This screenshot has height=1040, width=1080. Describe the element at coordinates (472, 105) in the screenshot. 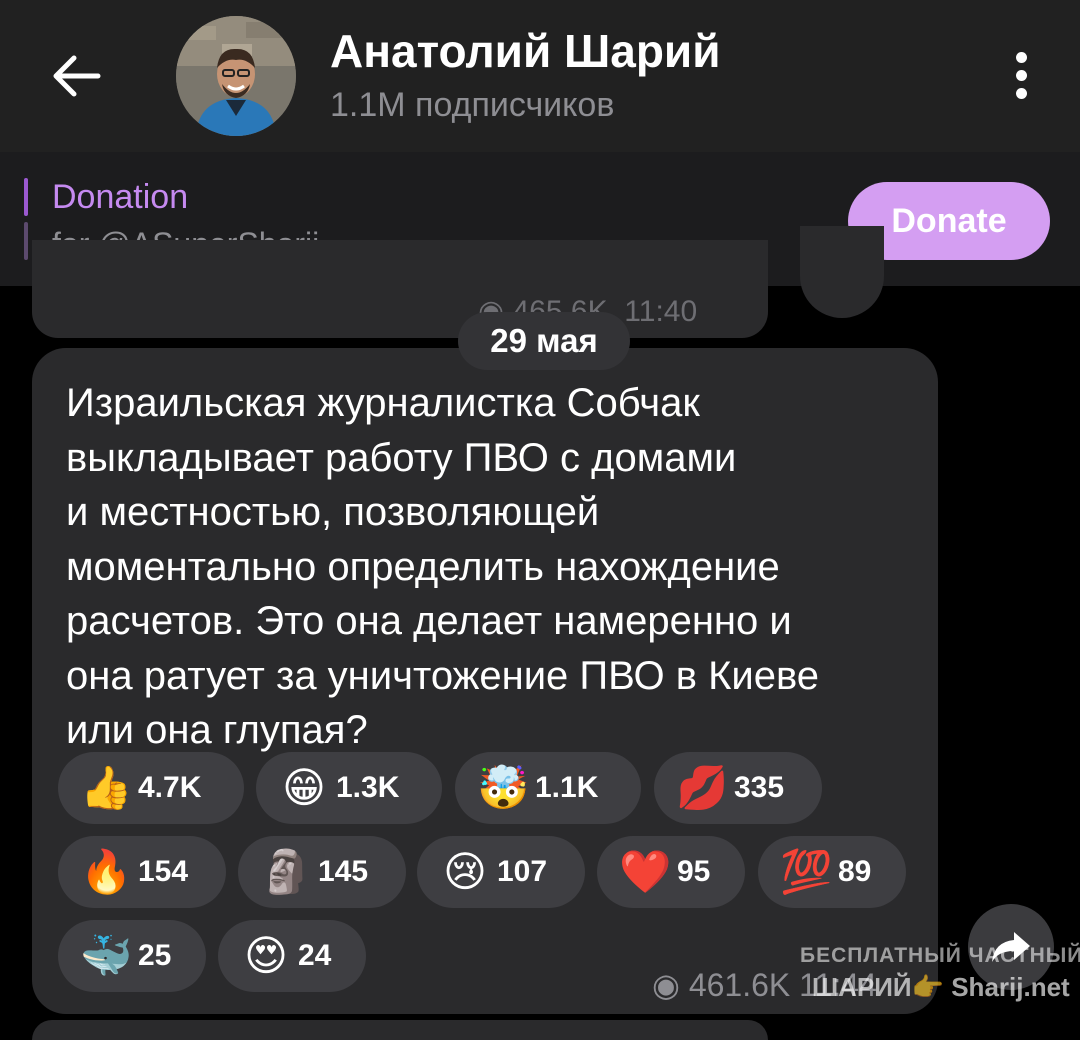

I see `subscriber-count: 1.1M подписчиков` at that location.